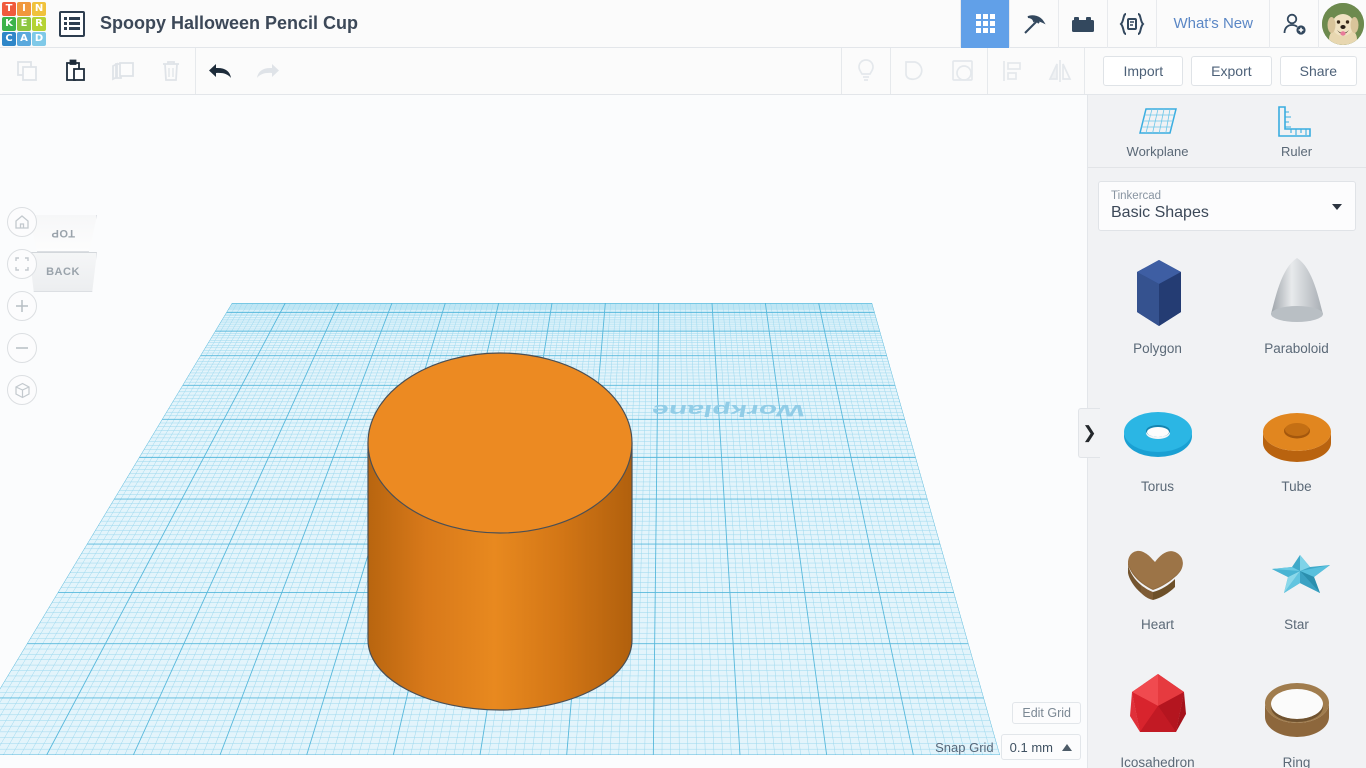 The image size is (1366, 768). I want to click on shape-item-paraboloid: Paraboloid, so click(1296, 312).